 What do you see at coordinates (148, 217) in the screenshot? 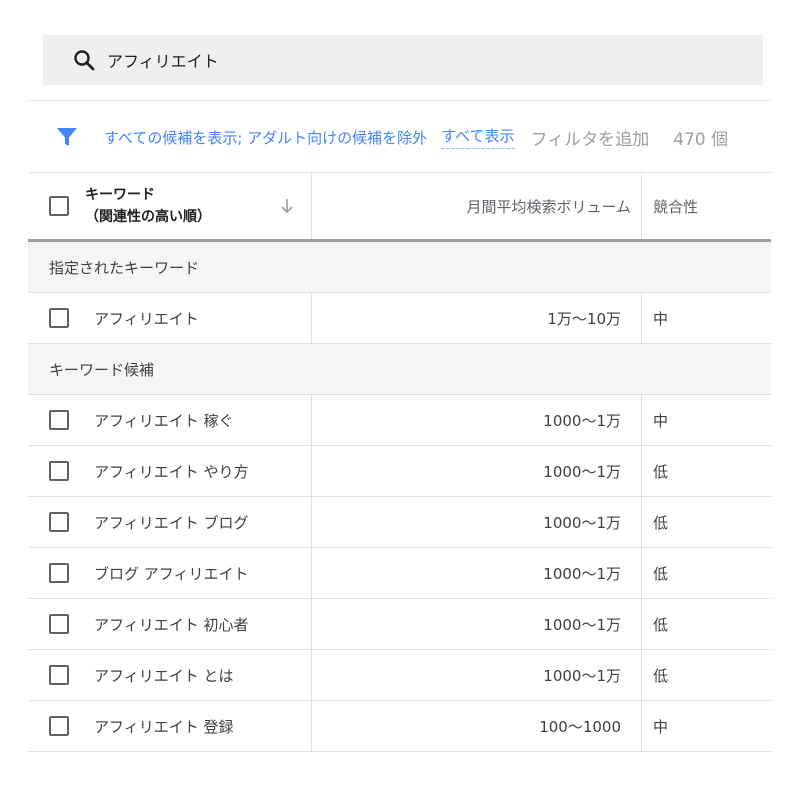
I see `keyword-header-line2: （関連性の高い順）` at bounding box center [148, 217].